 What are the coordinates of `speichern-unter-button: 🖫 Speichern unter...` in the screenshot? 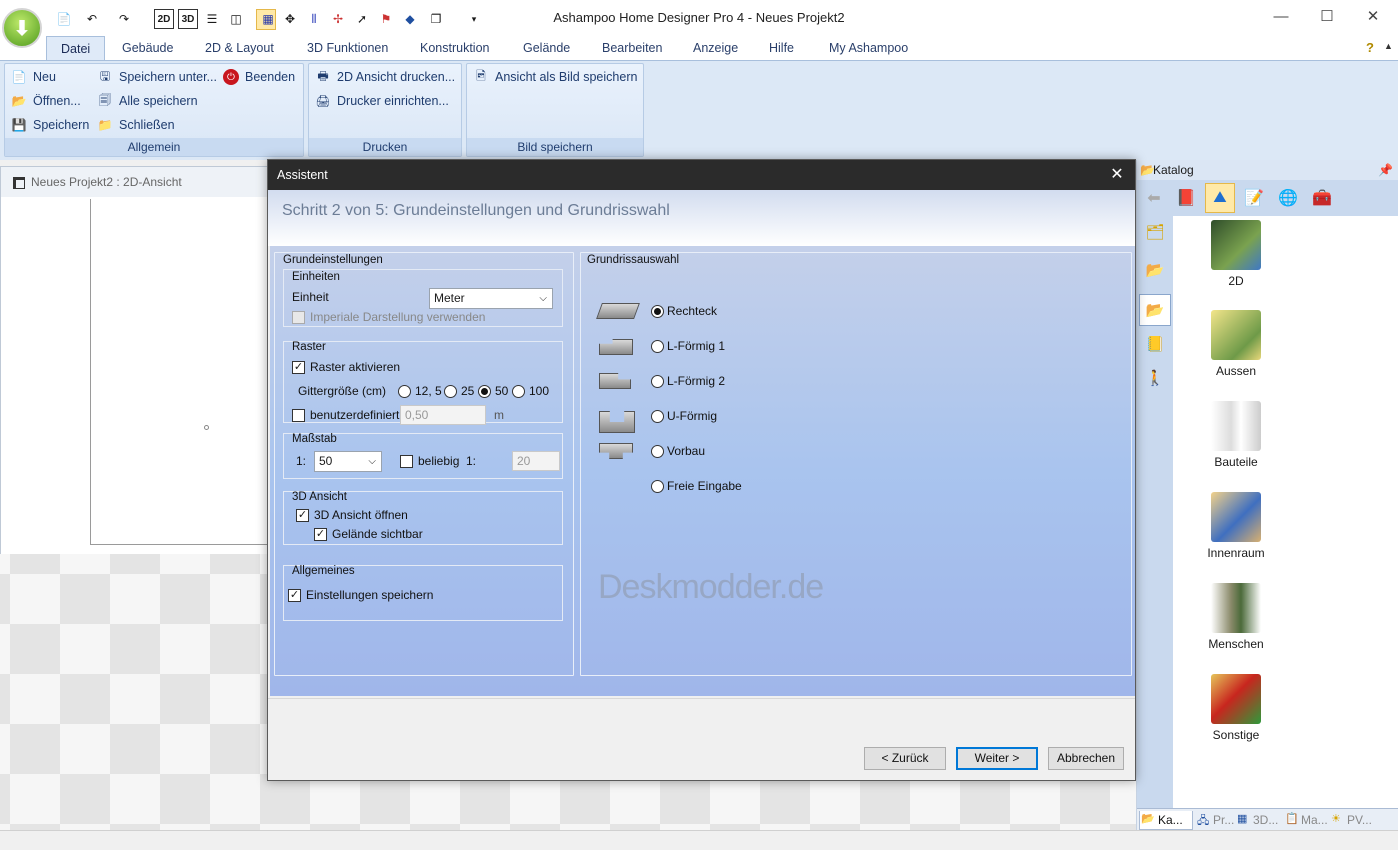 It's located at (157, 77).